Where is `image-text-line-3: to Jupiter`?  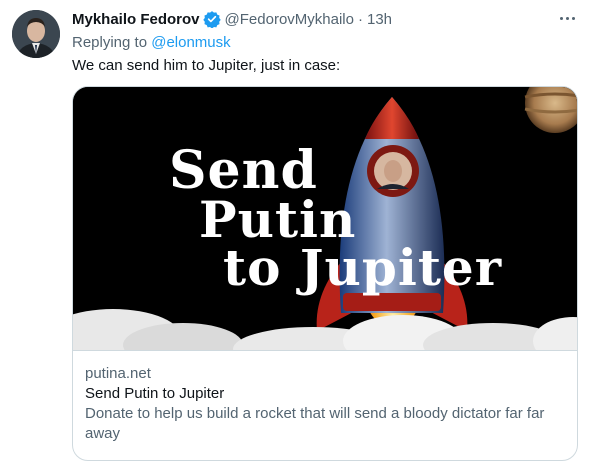 image-text-line-3: to Jupiter is located at coordinates (363, 267).